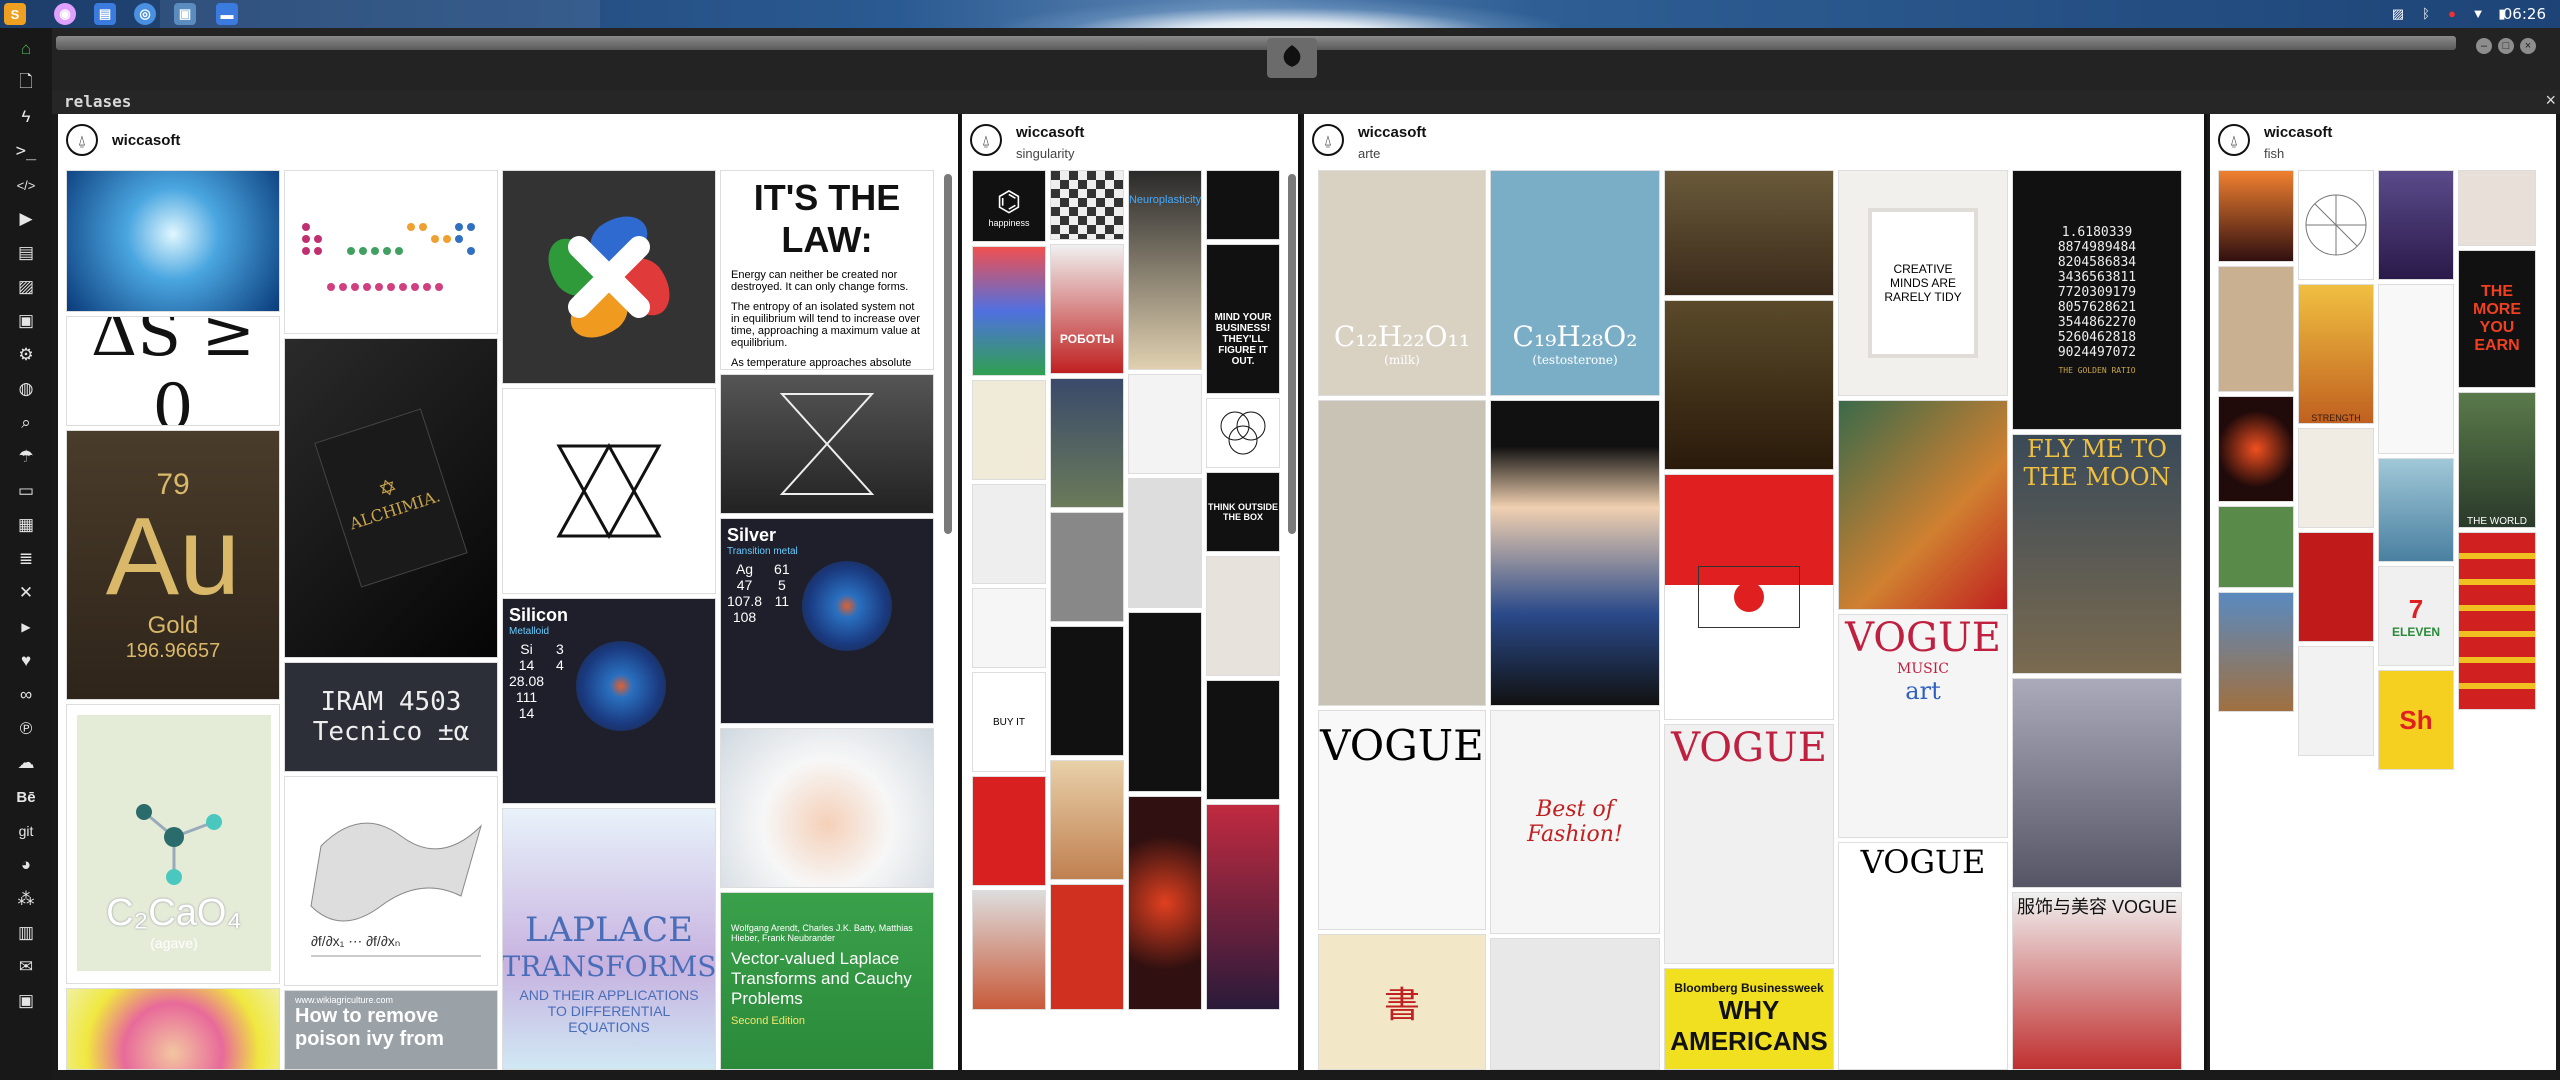 This screenshot has height=1080, width=2560. What do you see at coordinates (26, 457) in the screenshot?
I see `umbrella-icon: ☂` at bounding box center [26, 457].